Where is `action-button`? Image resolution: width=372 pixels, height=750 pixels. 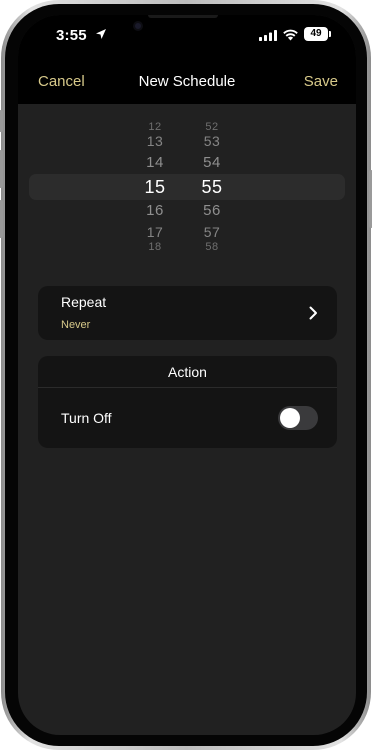
action-button is located at coordinates (1, 121).